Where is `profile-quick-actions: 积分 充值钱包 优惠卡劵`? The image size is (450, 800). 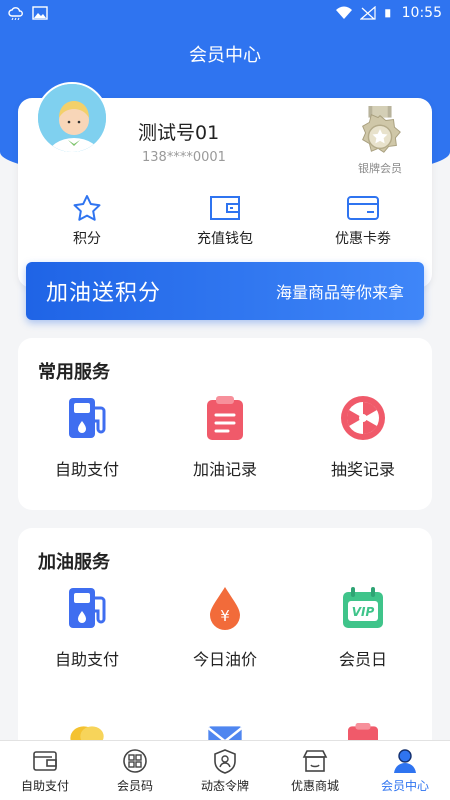
profile-quick-actions: 积分 充值钱包 优惠卡劵 is located at coordinates (225, 225).